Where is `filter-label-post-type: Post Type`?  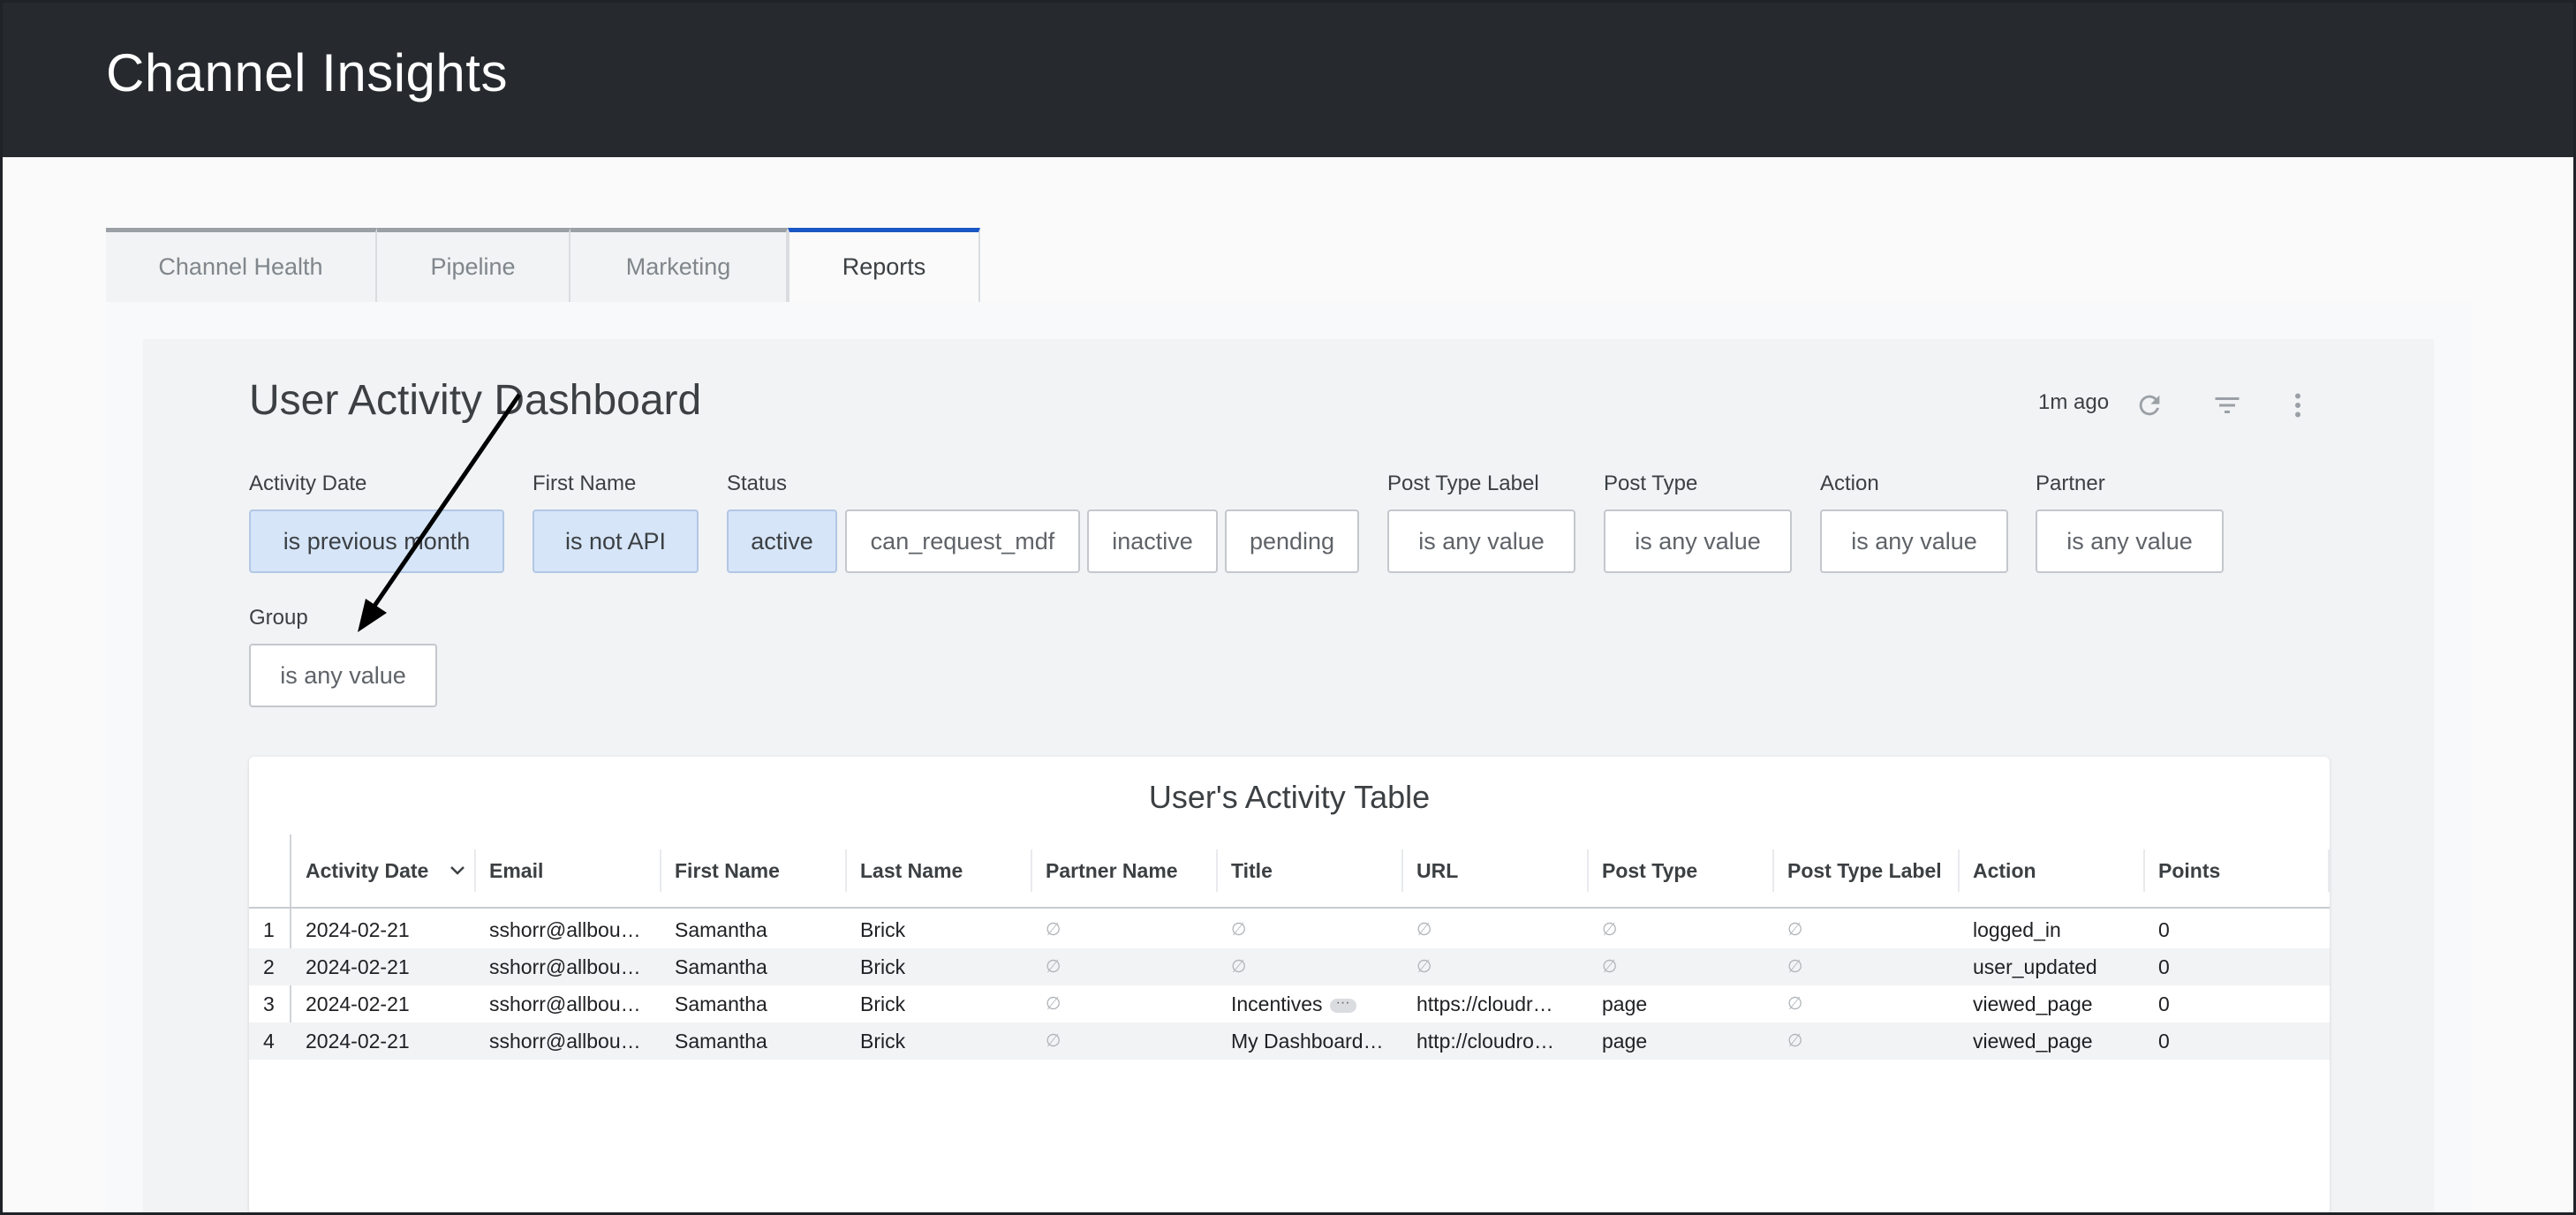 filter-label-post-type: Post Type is located at coordinates (1651, 483).